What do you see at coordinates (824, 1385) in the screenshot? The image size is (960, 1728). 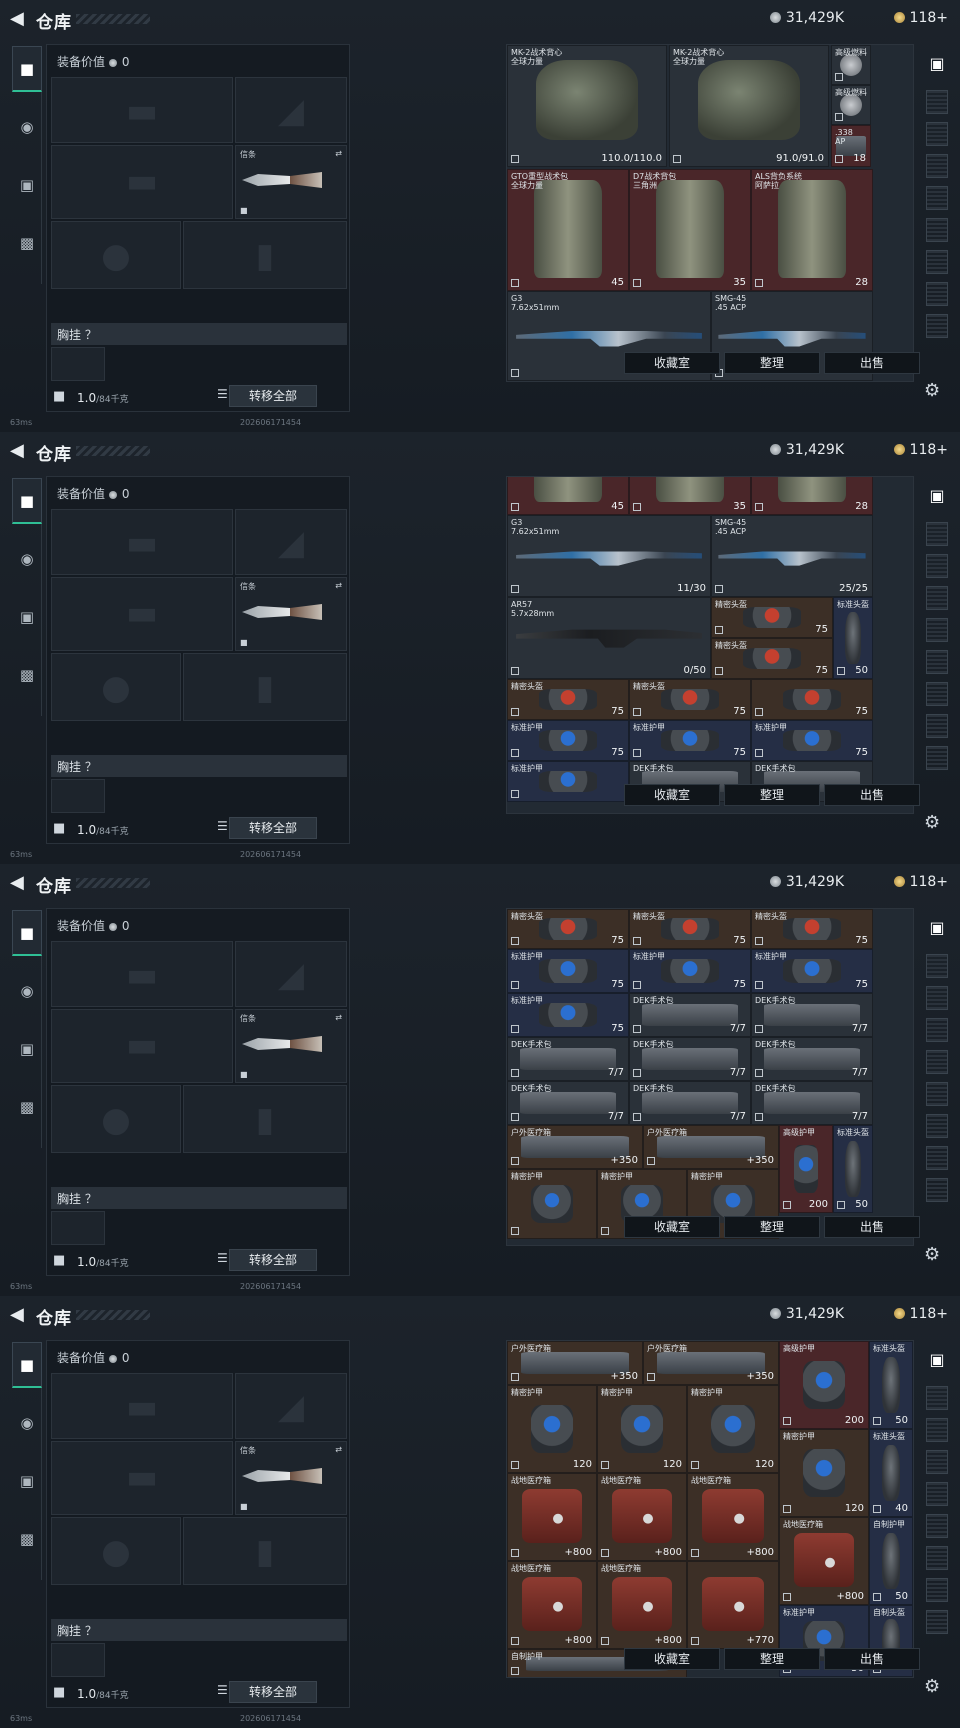 I see `inventory-item: 高级护甲 200` at bounding box center [824, 1385].